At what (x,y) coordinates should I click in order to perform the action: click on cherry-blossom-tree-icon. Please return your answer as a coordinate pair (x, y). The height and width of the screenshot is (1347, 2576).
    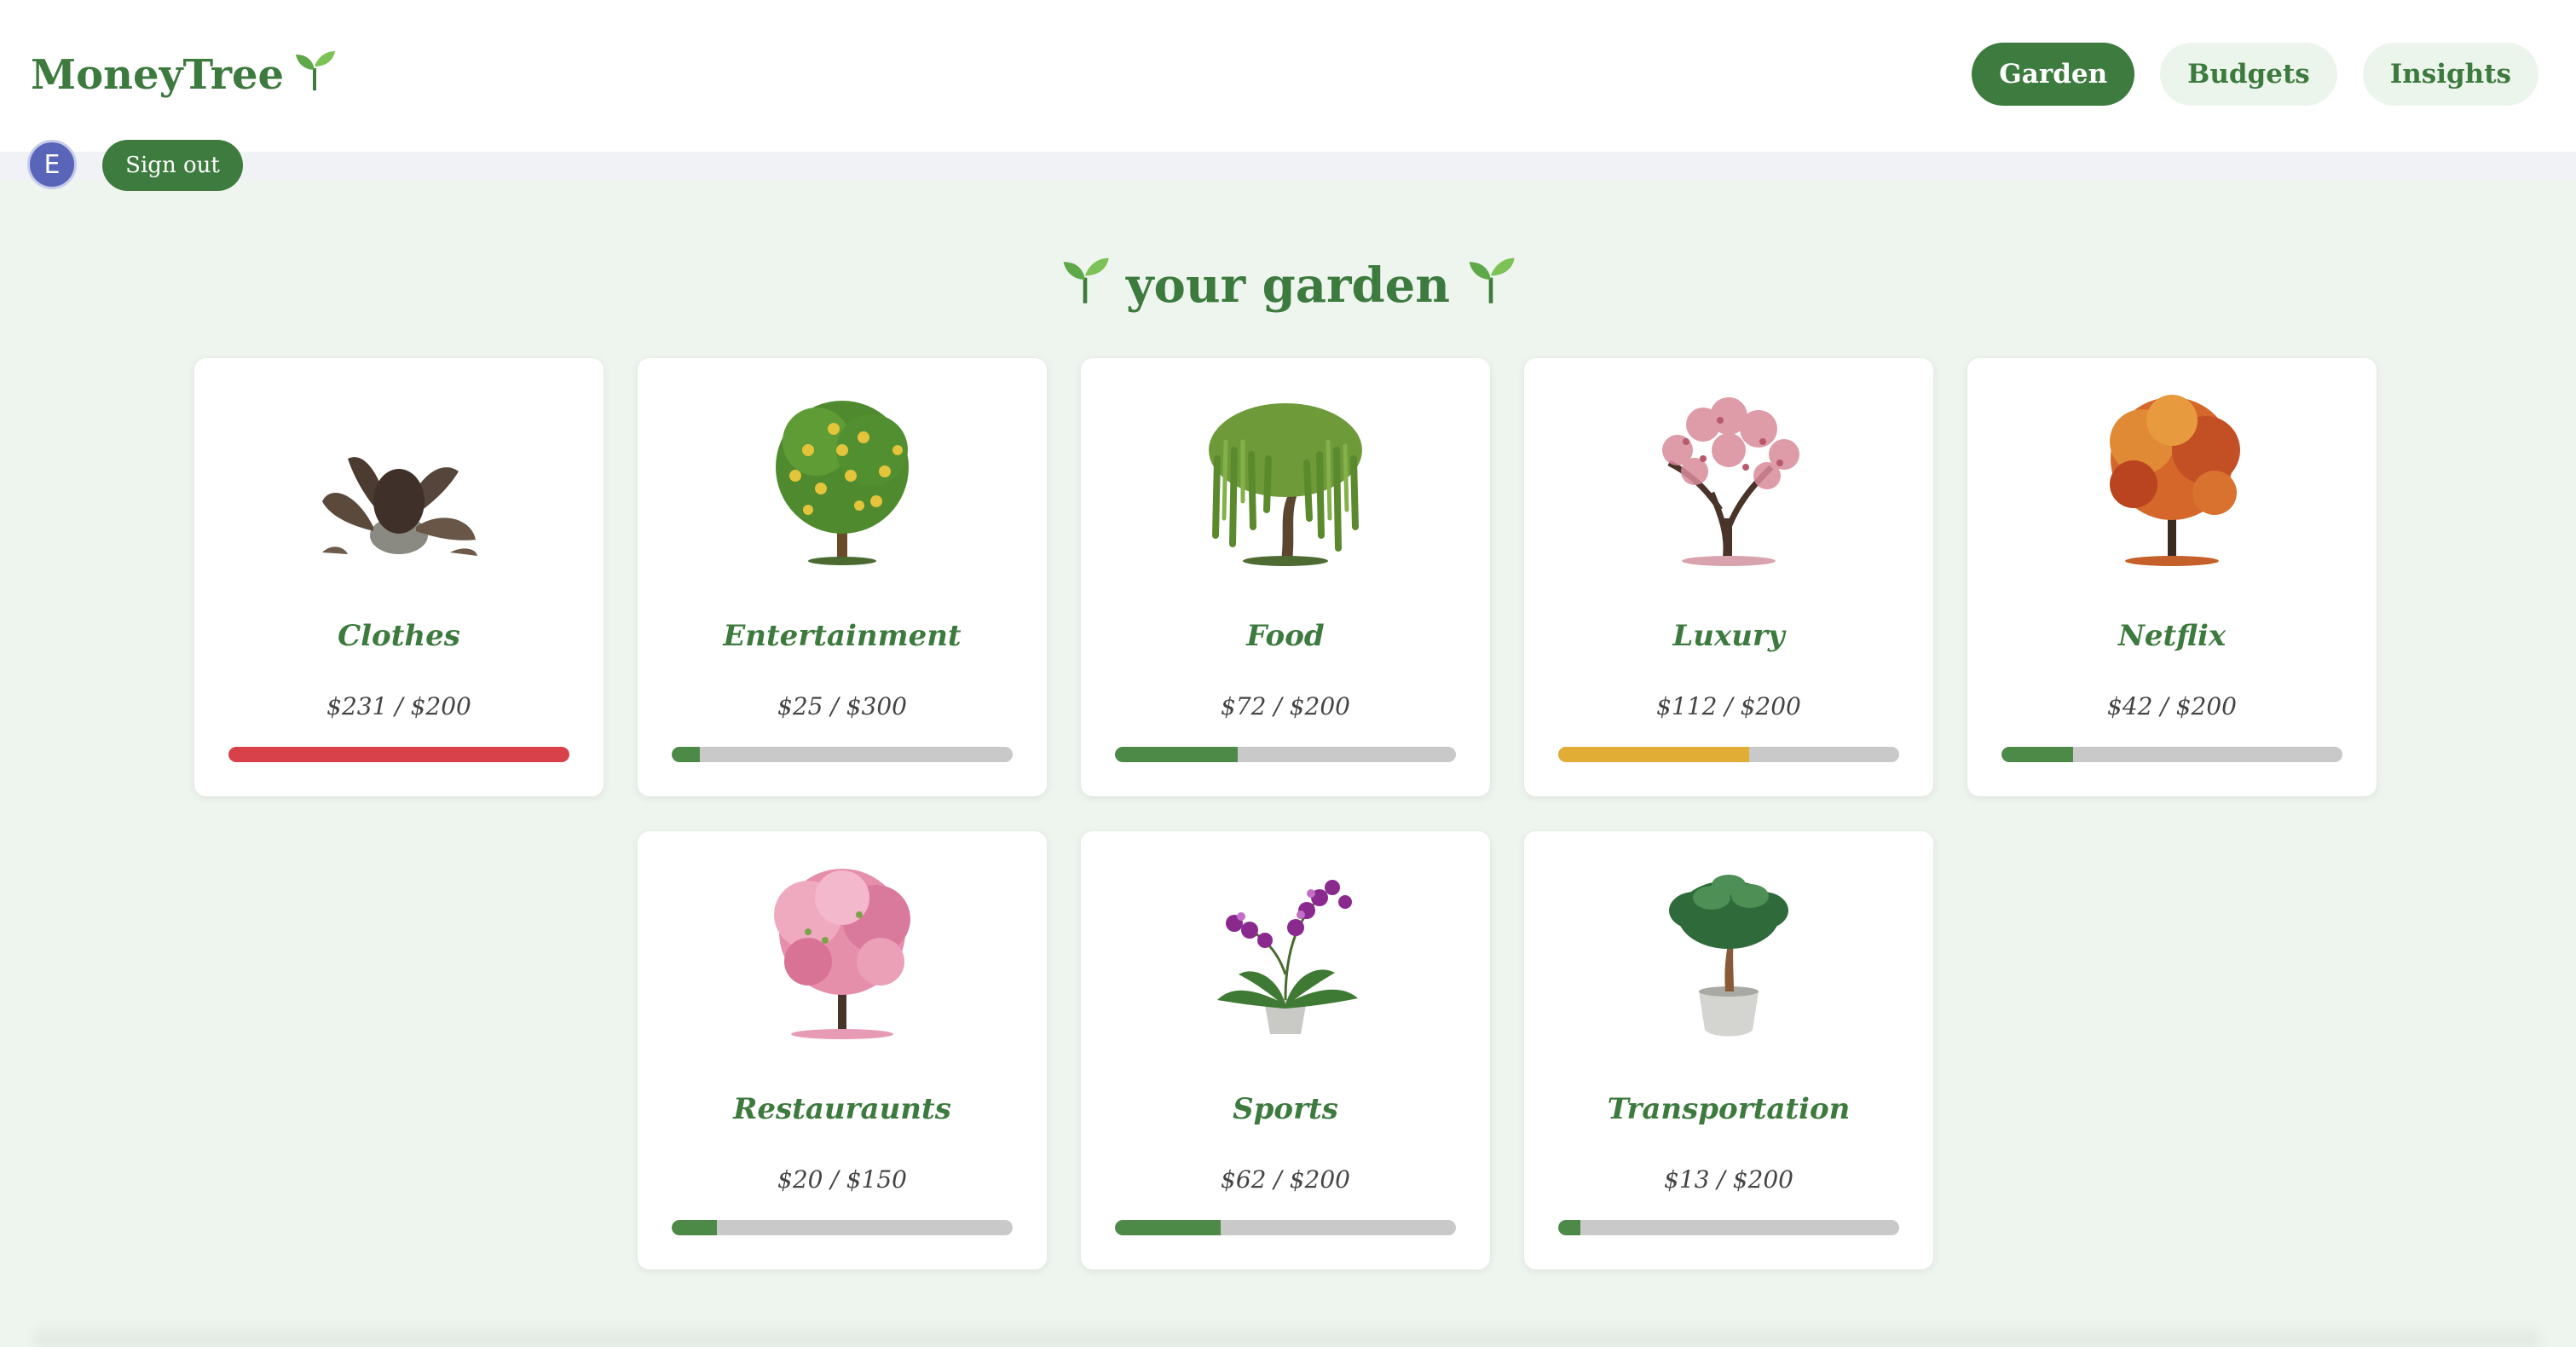
    Looking at the image, I should click on (842, 954).